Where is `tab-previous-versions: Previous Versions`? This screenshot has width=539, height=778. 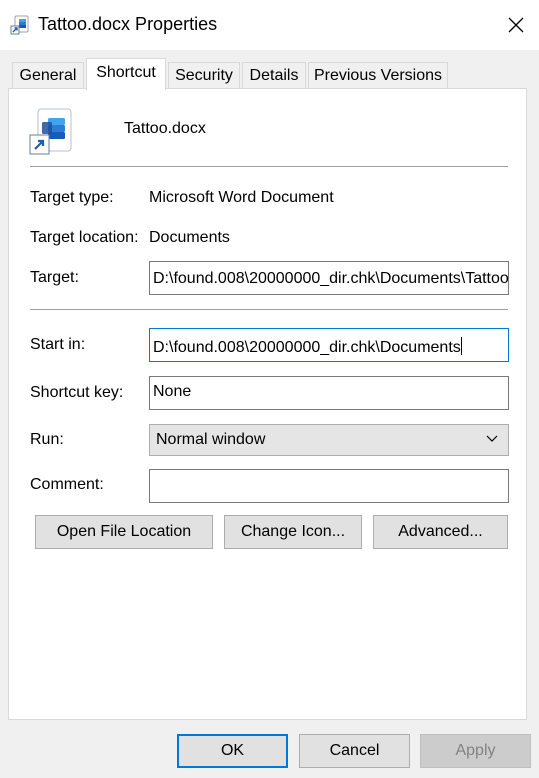
tab-previous-versions: Previous Versions is located at coordinates (378, 75).